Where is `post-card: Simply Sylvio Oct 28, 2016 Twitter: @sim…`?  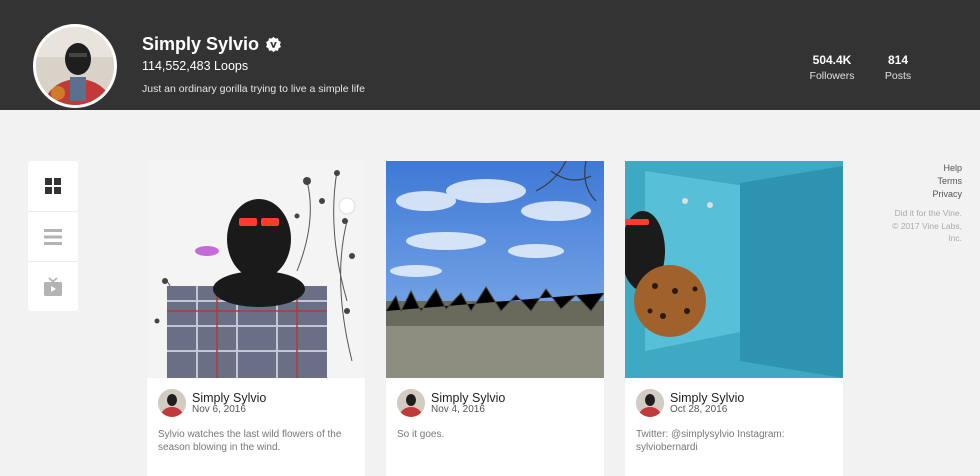
post-card: Simply Sylvio Oct 28, 2016 Twitter: @sim… is located at coordinates (734, 318).